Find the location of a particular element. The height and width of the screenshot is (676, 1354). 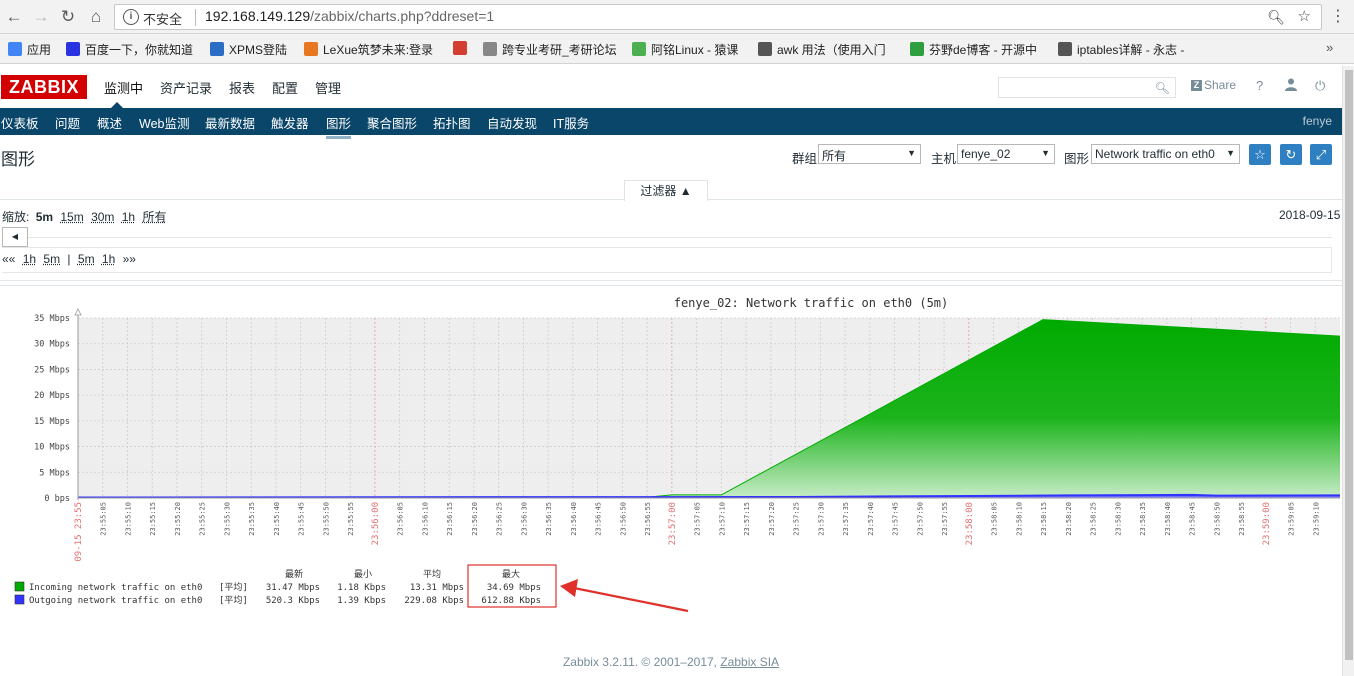

bookmarks-overflow-icon: » is located at coordinates (1329, 47).